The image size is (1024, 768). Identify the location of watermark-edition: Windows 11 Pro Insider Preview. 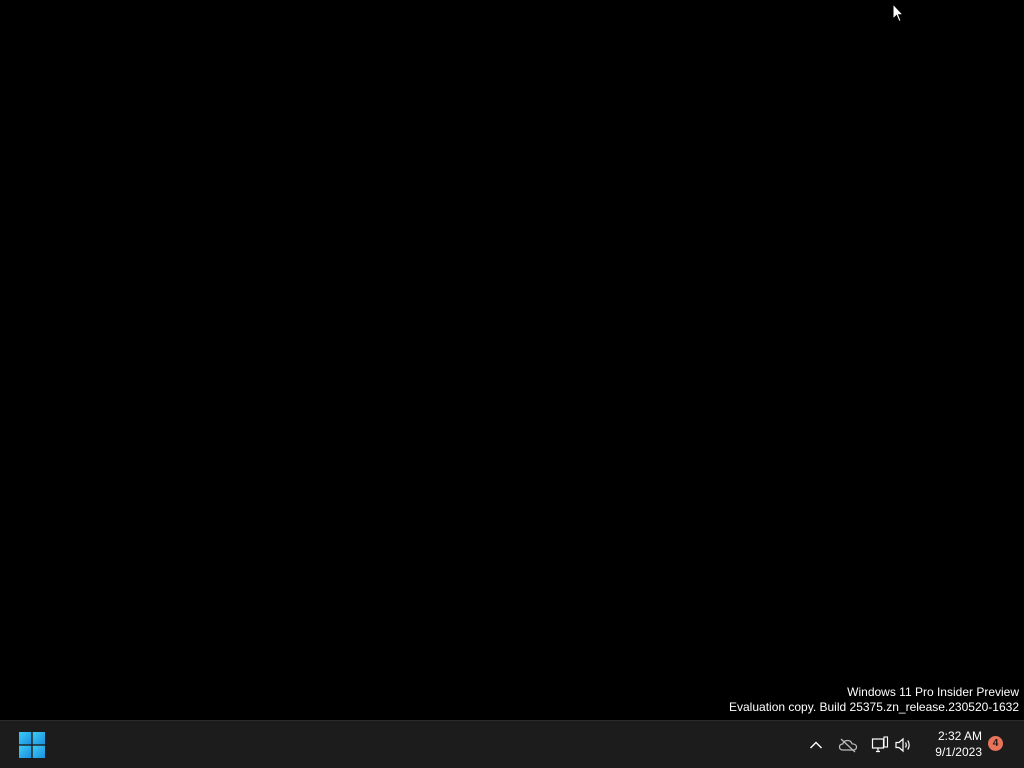
(933, 692).